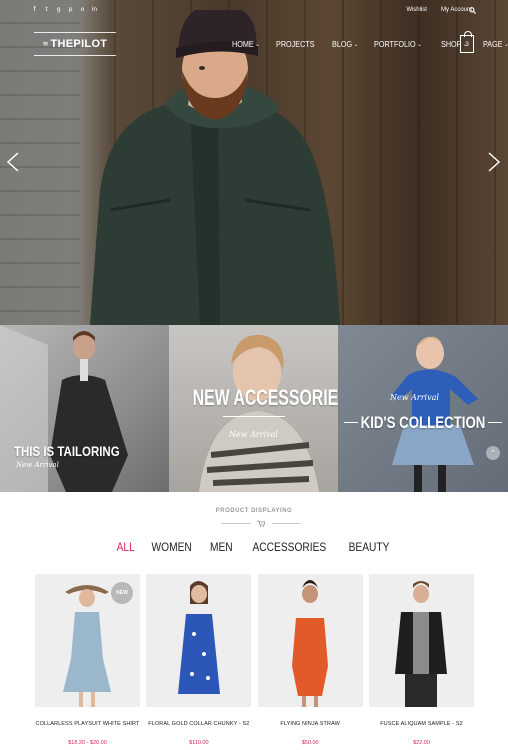  I want to click on banner-accessories: NEW ACCESSORIES New Arrival, so click(253, 408).